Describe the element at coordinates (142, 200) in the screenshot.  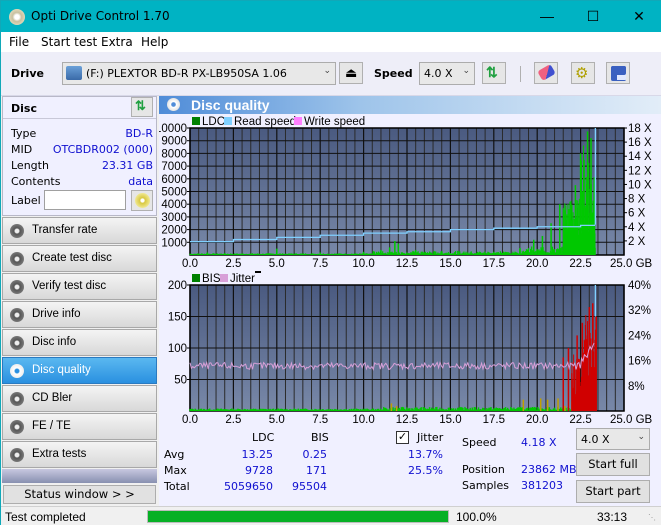
I see `disc-label-apply-button` at that location.